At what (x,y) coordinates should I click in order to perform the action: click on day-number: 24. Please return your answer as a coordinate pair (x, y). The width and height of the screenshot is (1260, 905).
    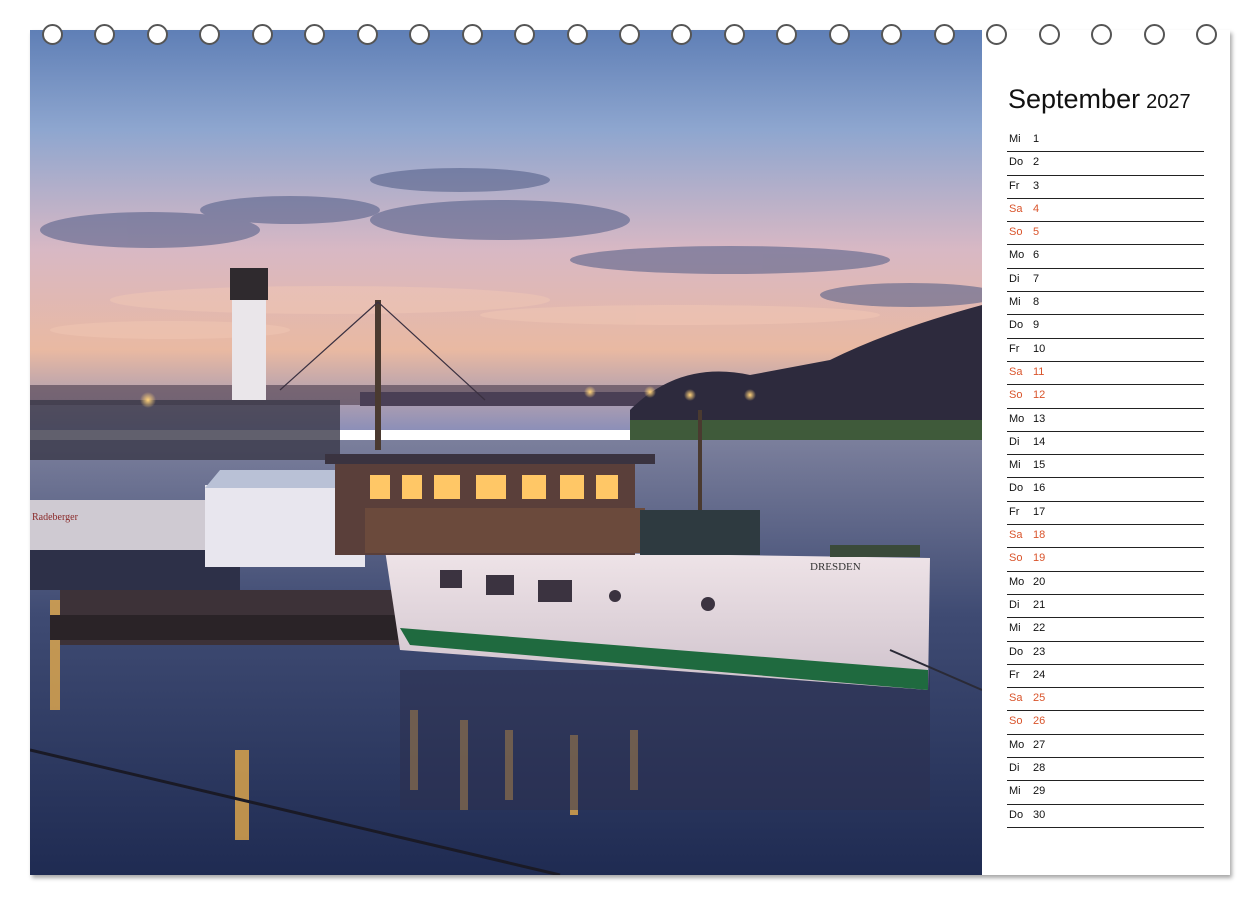
    Looking at the image, I should click on (1039, 674).